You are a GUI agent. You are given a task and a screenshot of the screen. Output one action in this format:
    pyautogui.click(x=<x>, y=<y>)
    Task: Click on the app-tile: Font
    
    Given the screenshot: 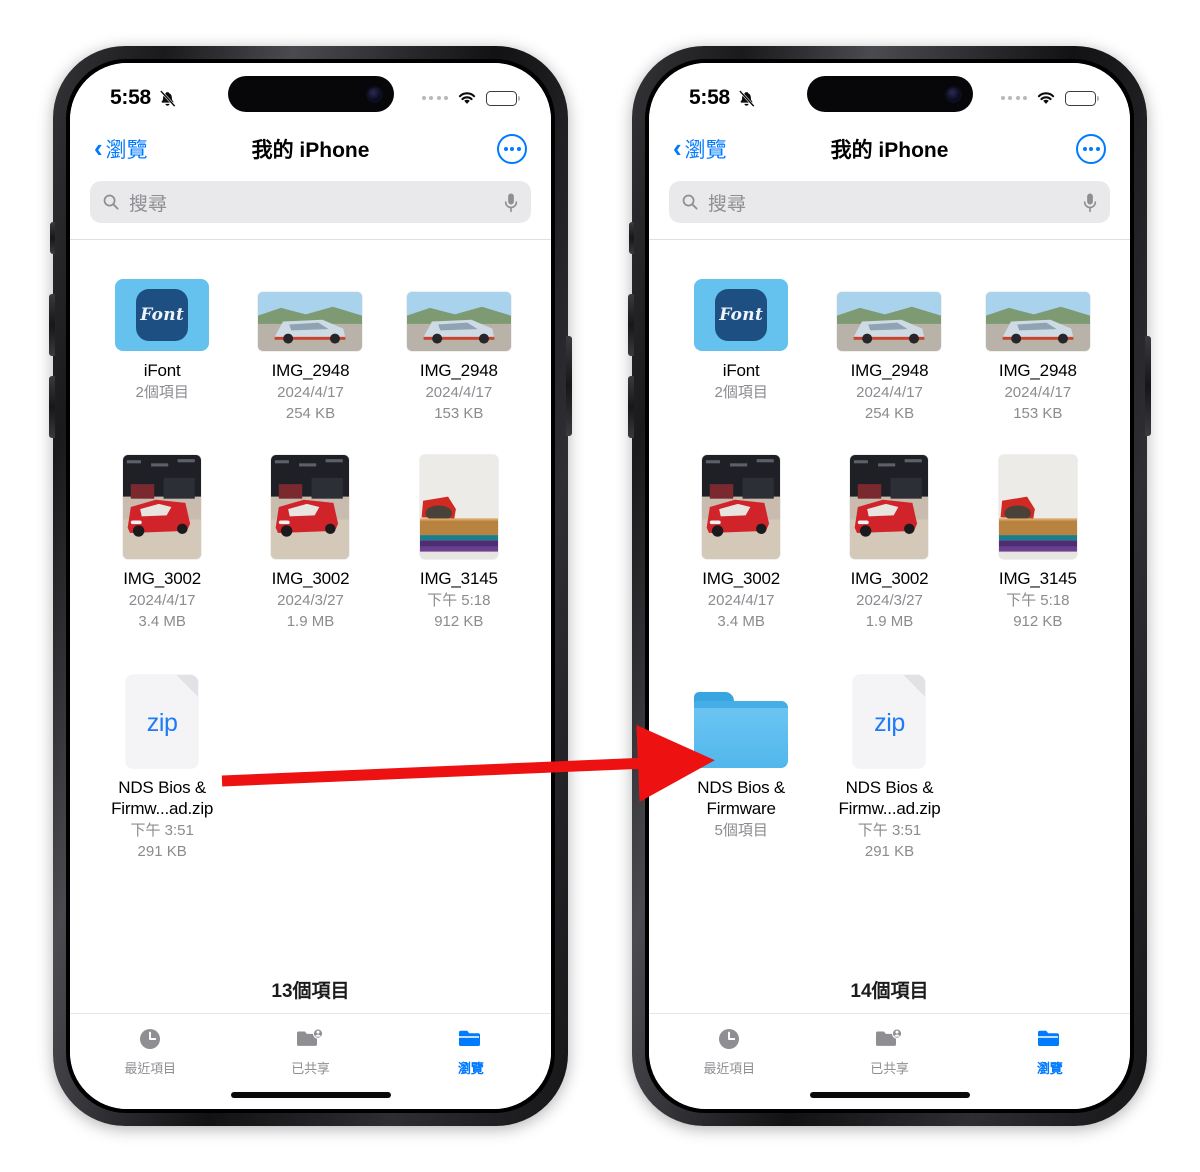 What is the action you would take?
    pyautogui.click(x=741, y=315)
    